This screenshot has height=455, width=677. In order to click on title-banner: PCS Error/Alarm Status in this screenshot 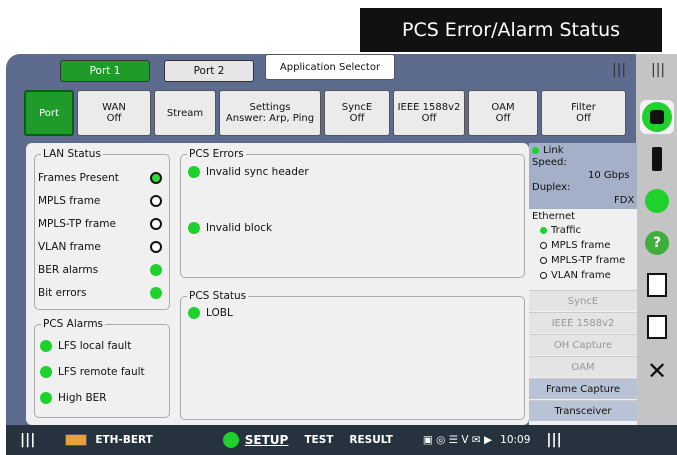, I will do `click(511, 30)`.